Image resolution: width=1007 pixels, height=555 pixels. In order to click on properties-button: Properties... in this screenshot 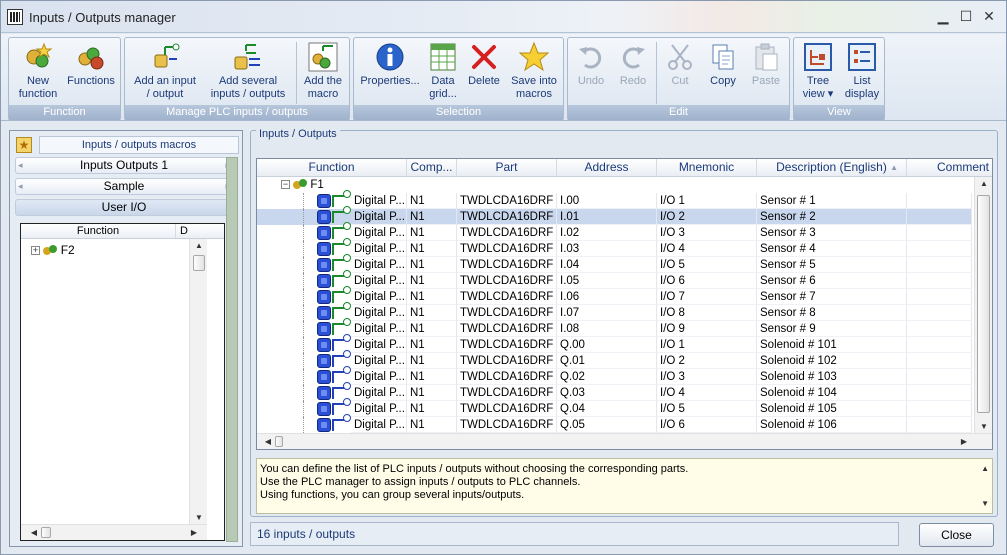, I will do `click(390, 72)`.